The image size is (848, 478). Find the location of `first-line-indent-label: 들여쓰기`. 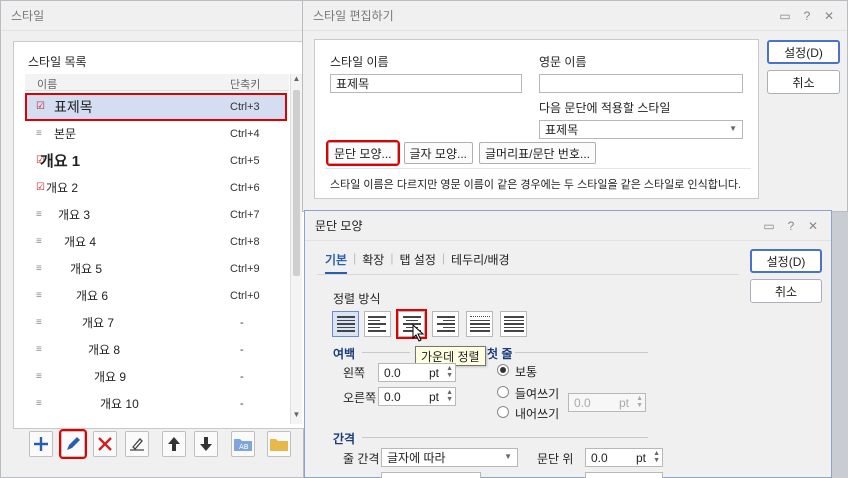

first-line-indent-label: 들여쓰기 is located at coordinates (537, 394).